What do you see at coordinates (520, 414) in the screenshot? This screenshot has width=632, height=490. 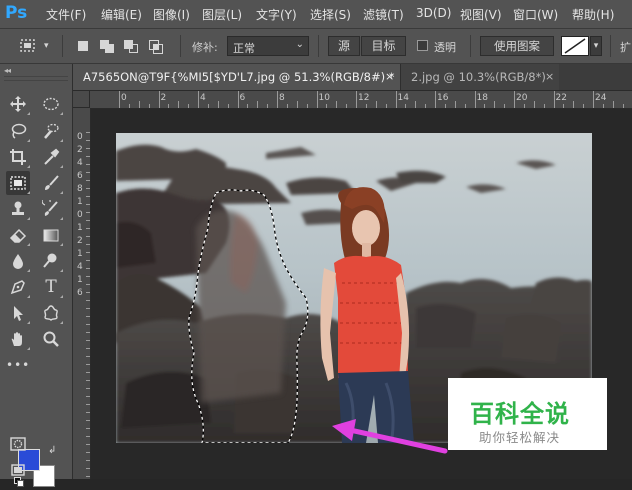 I see `watermark-title: 百科全说` at bounding box center [520, 414].